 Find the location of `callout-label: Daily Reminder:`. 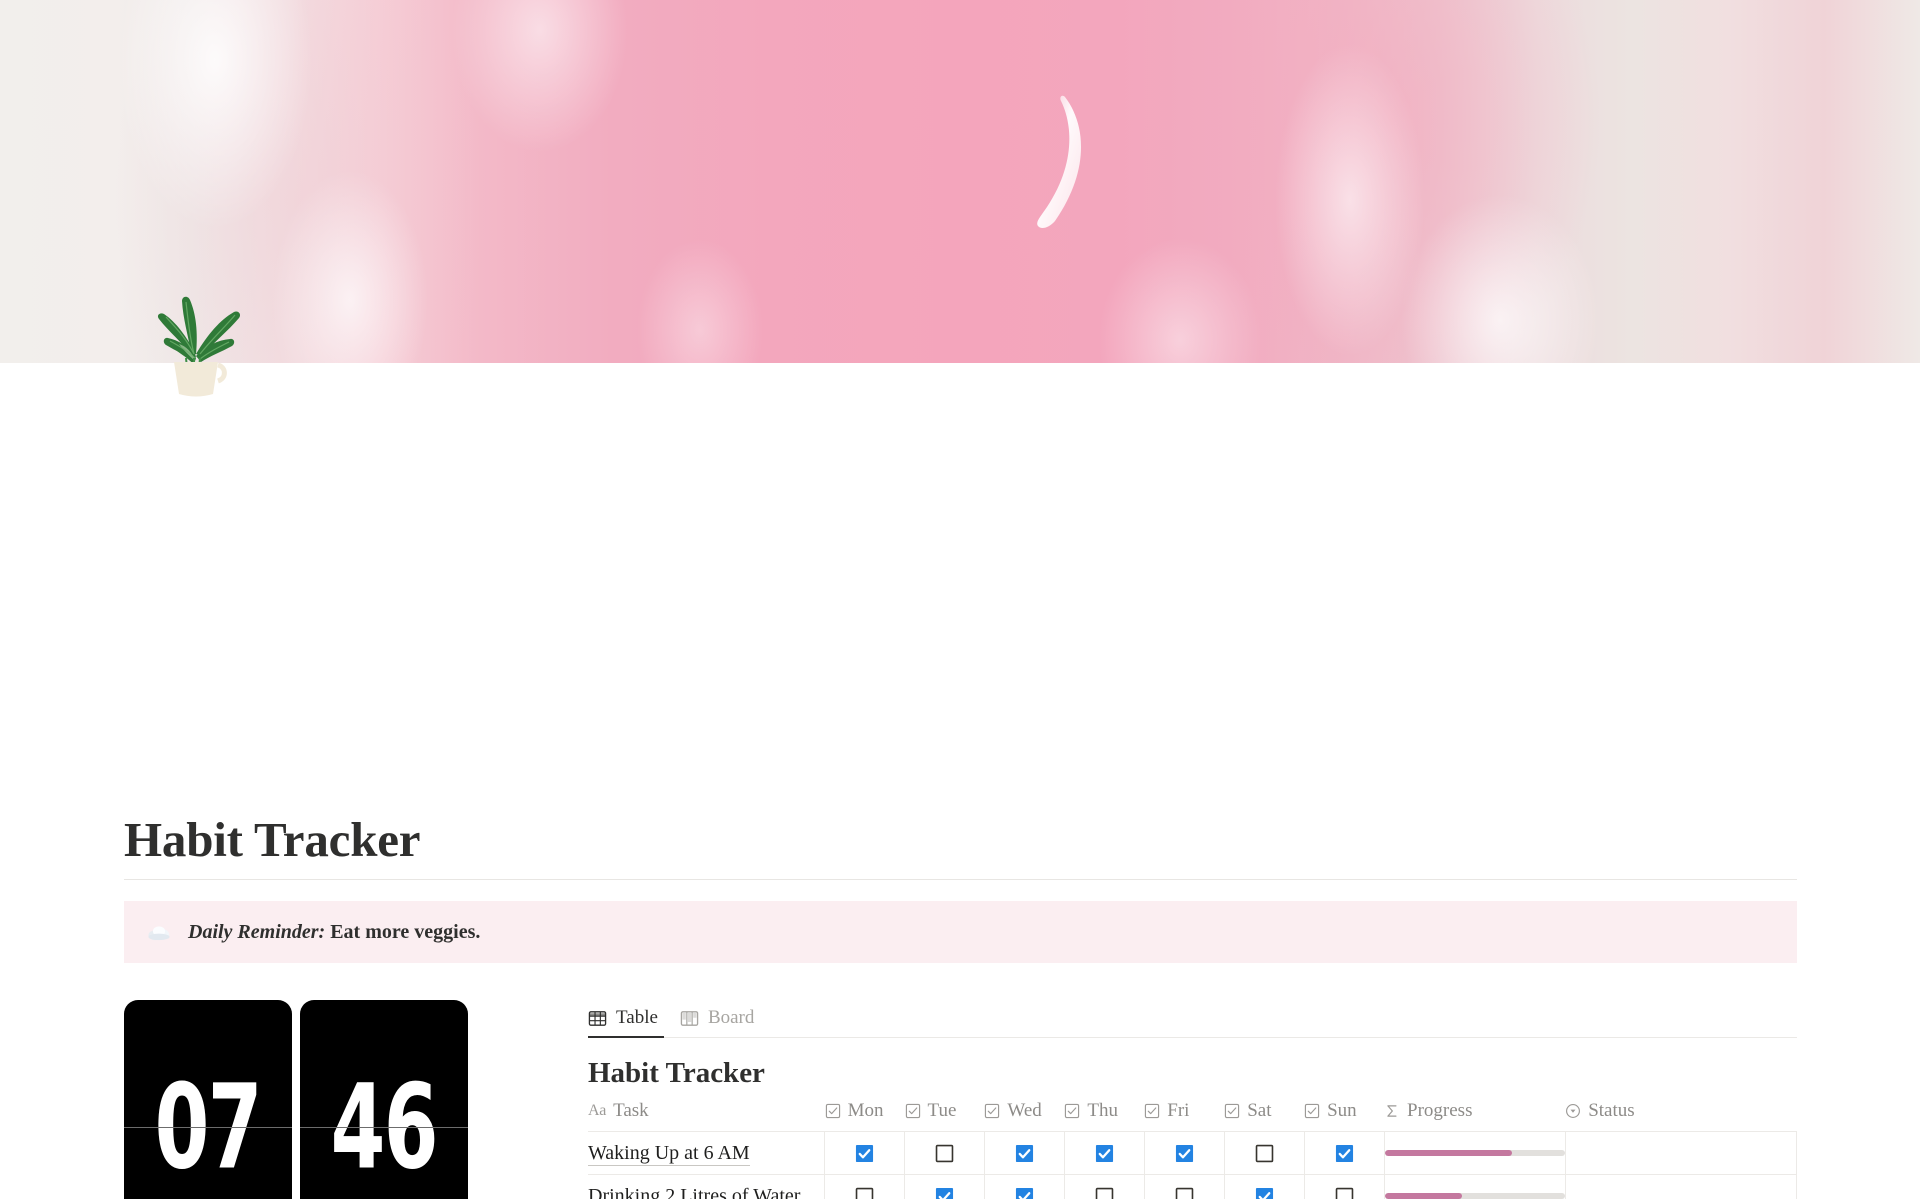

callout-label: Daily Reminder: is located at coordinates (257, 931).